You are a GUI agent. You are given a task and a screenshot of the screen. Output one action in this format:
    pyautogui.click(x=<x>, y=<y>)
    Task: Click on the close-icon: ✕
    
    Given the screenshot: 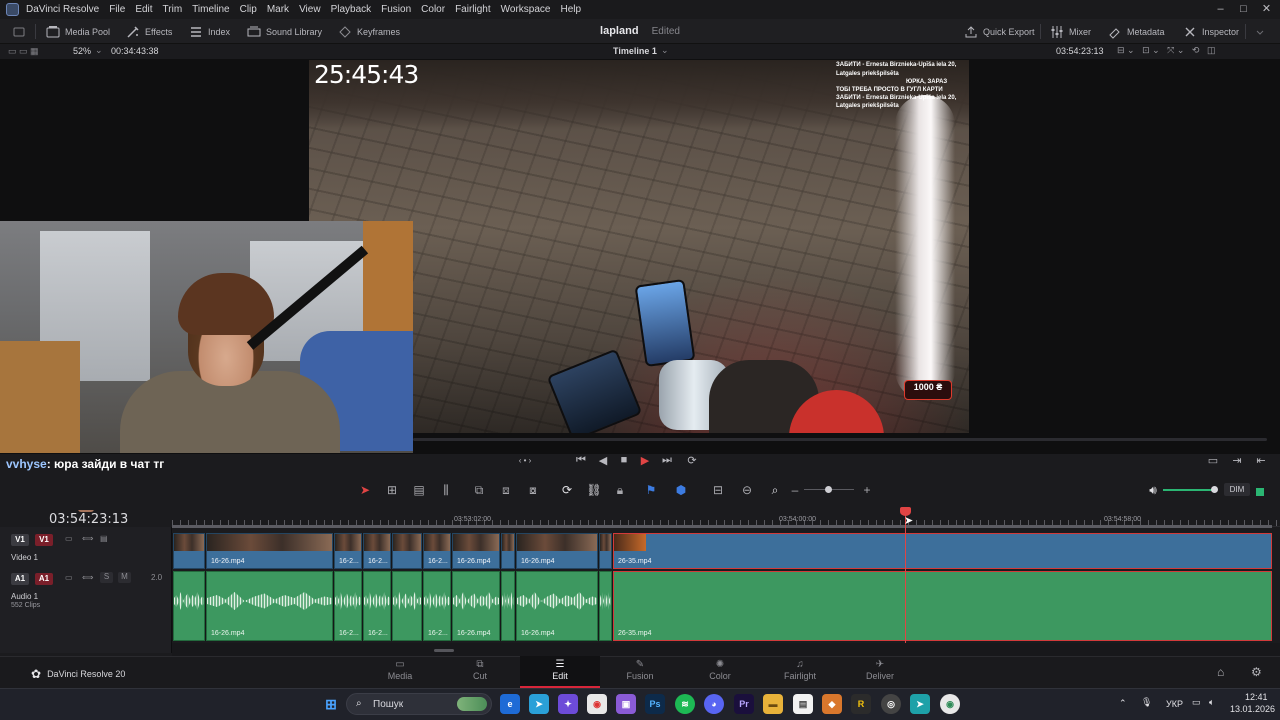 What is the action you would take?
    pyautogui.click(x=1266, y=9)
    